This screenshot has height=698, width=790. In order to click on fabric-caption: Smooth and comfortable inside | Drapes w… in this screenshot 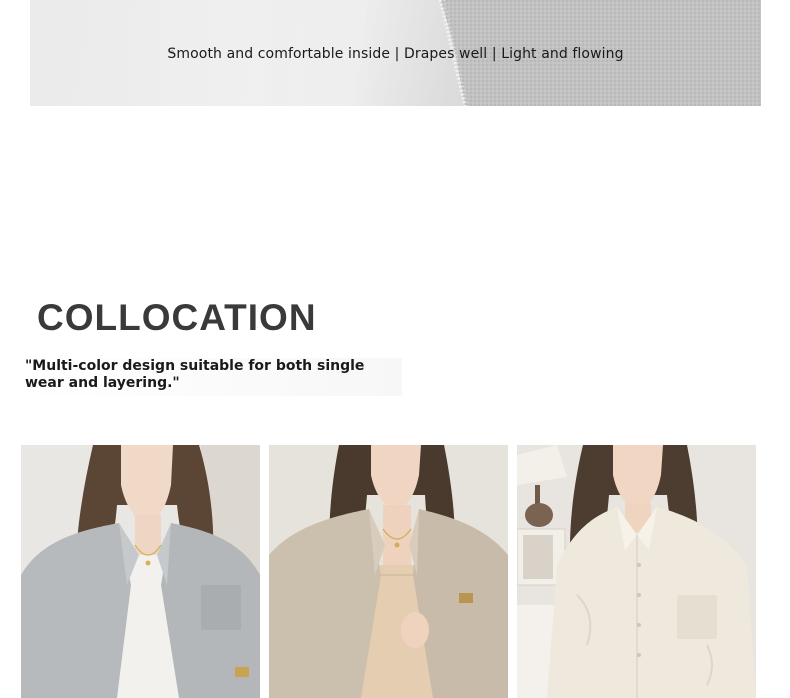, I will do `click(395, 54)`.